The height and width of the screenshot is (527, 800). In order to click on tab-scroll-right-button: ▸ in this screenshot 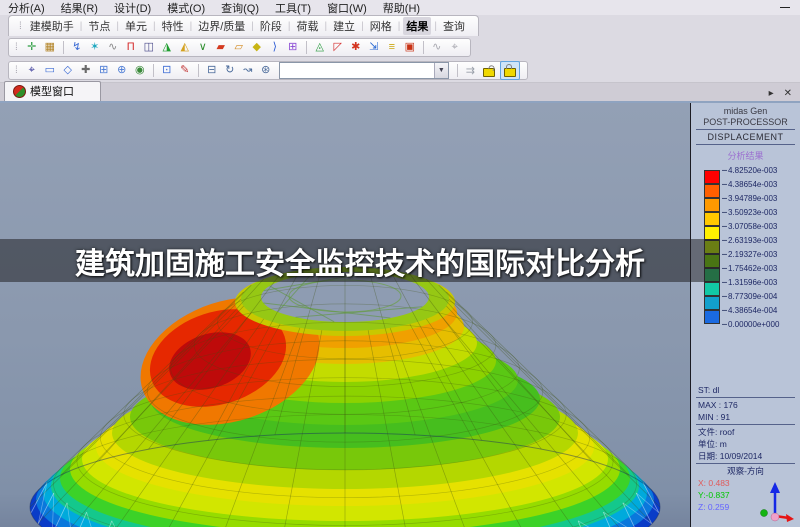, I will do `click(771, 93)`.